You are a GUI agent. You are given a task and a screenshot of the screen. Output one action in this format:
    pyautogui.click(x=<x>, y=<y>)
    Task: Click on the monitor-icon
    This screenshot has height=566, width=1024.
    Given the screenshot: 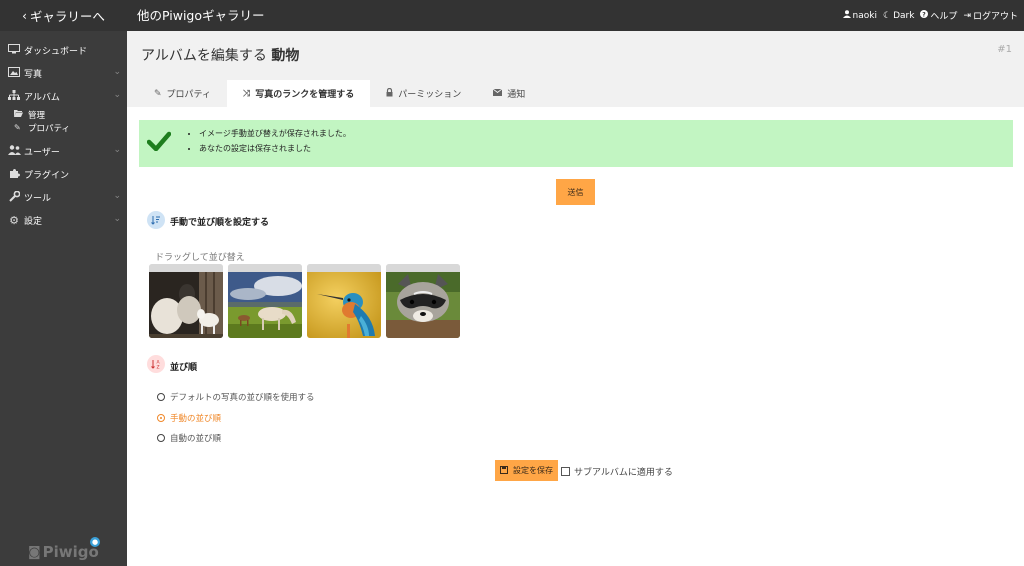 What is the action you would take?
    pyautogui.click(x=14, y=50)
    